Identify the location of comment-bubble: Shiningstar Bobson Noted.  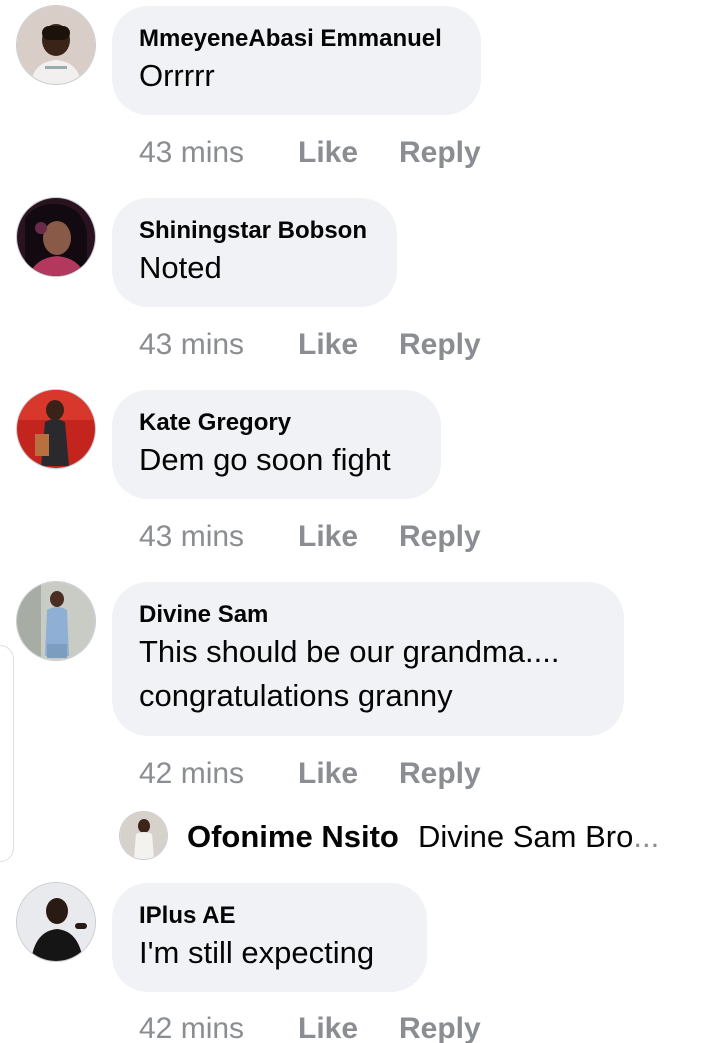
(254, 252).